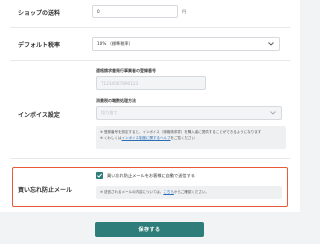  Describe the element at coordinates (120, 83) in the screenshot. I see `reg-number-placeholder: T1234567890123` at that location.